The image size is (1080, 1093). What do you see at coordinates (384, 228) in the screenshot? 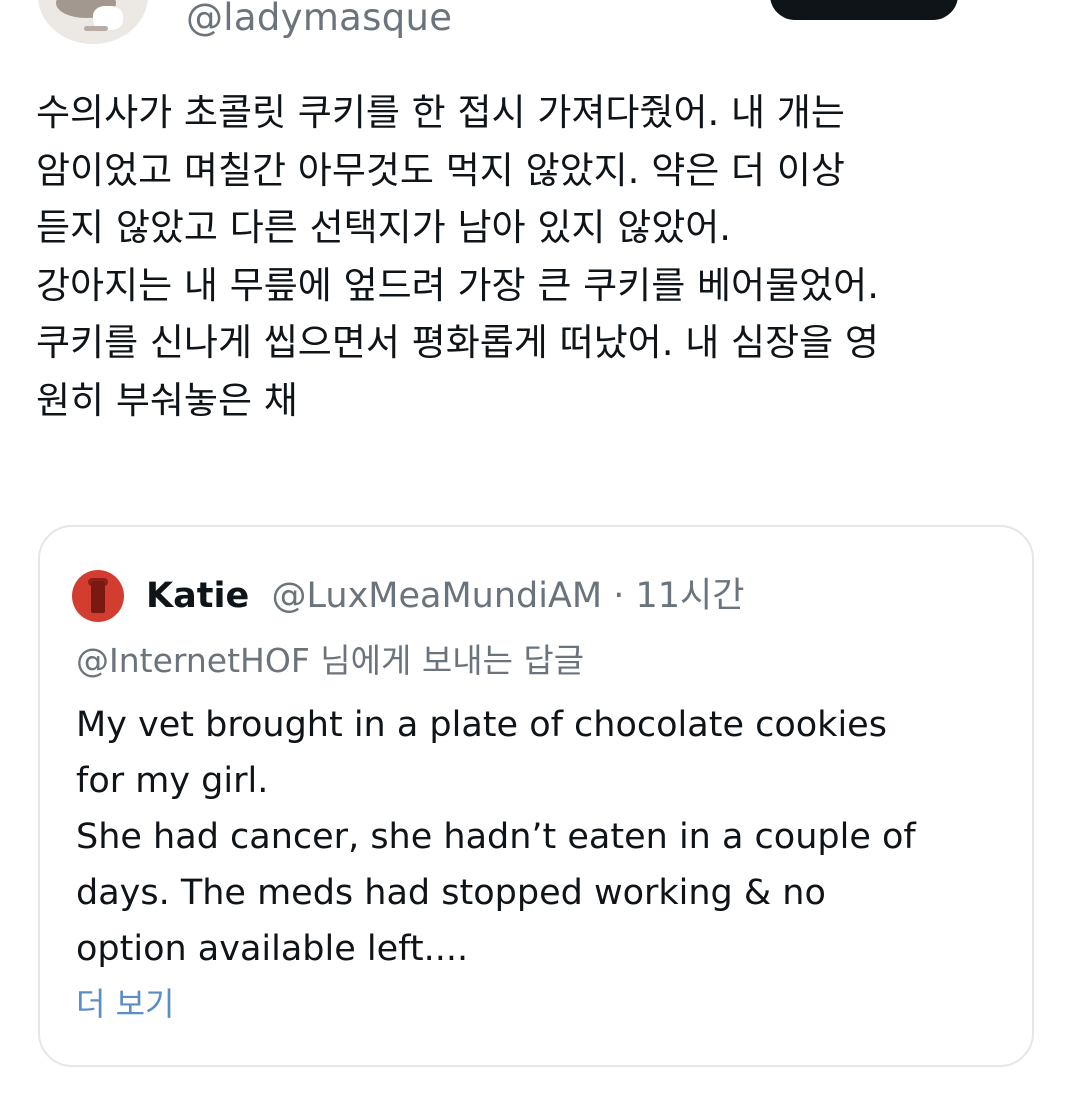
I see `tweet-text-line: 듣지 않았고 다른 선택지가 남아 있지 않았어.` at bounding box center [384, 228].